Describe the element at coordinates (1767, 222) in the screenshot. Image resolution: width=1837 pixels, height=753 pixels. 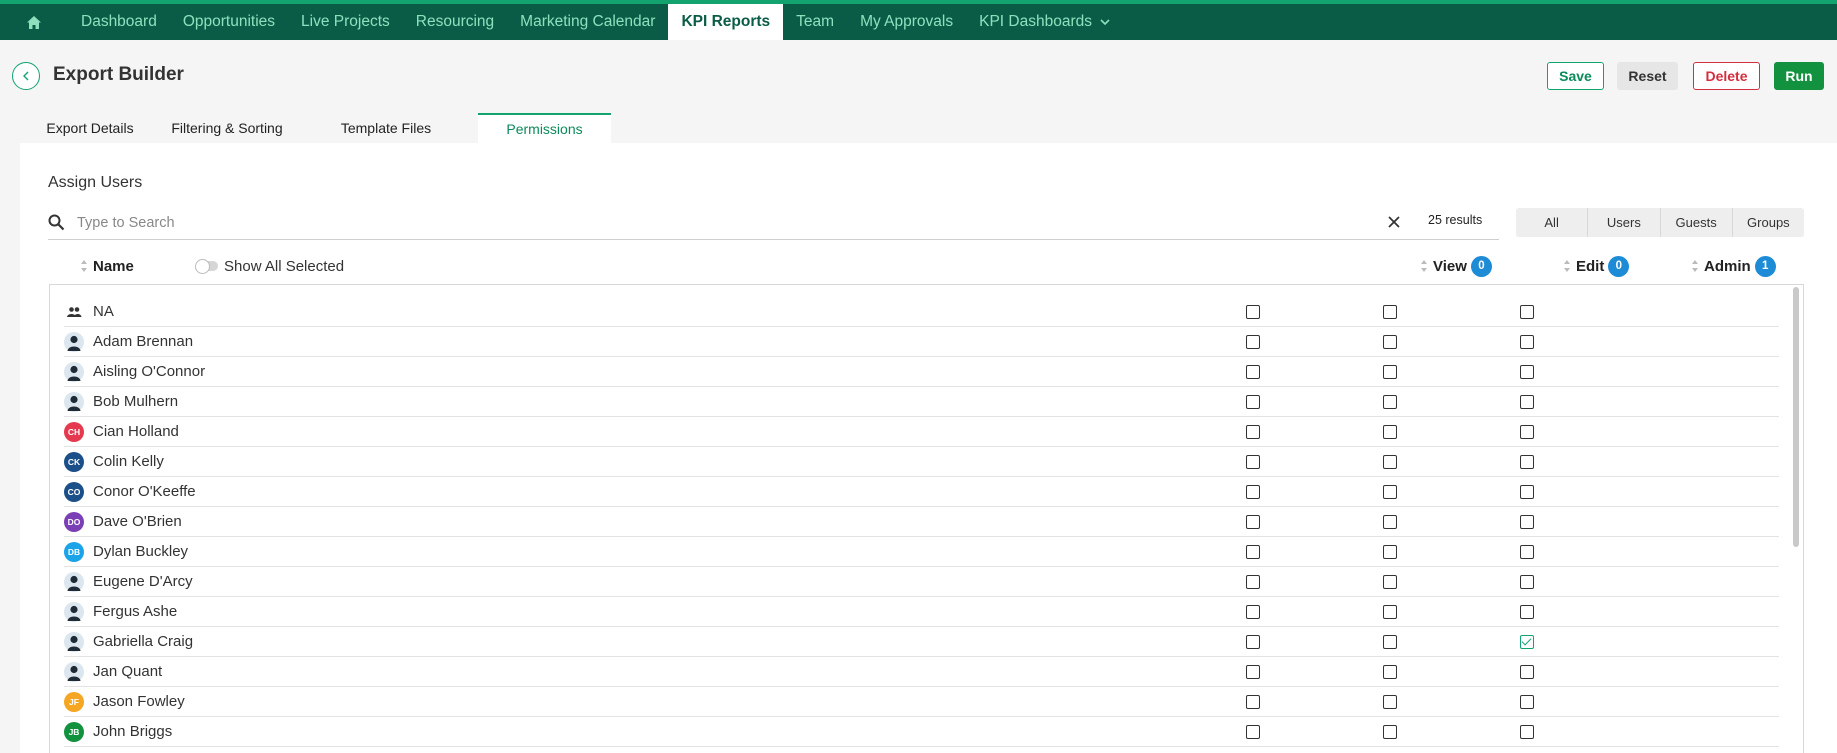
I see `filter-groups-button: Groups` at that location.